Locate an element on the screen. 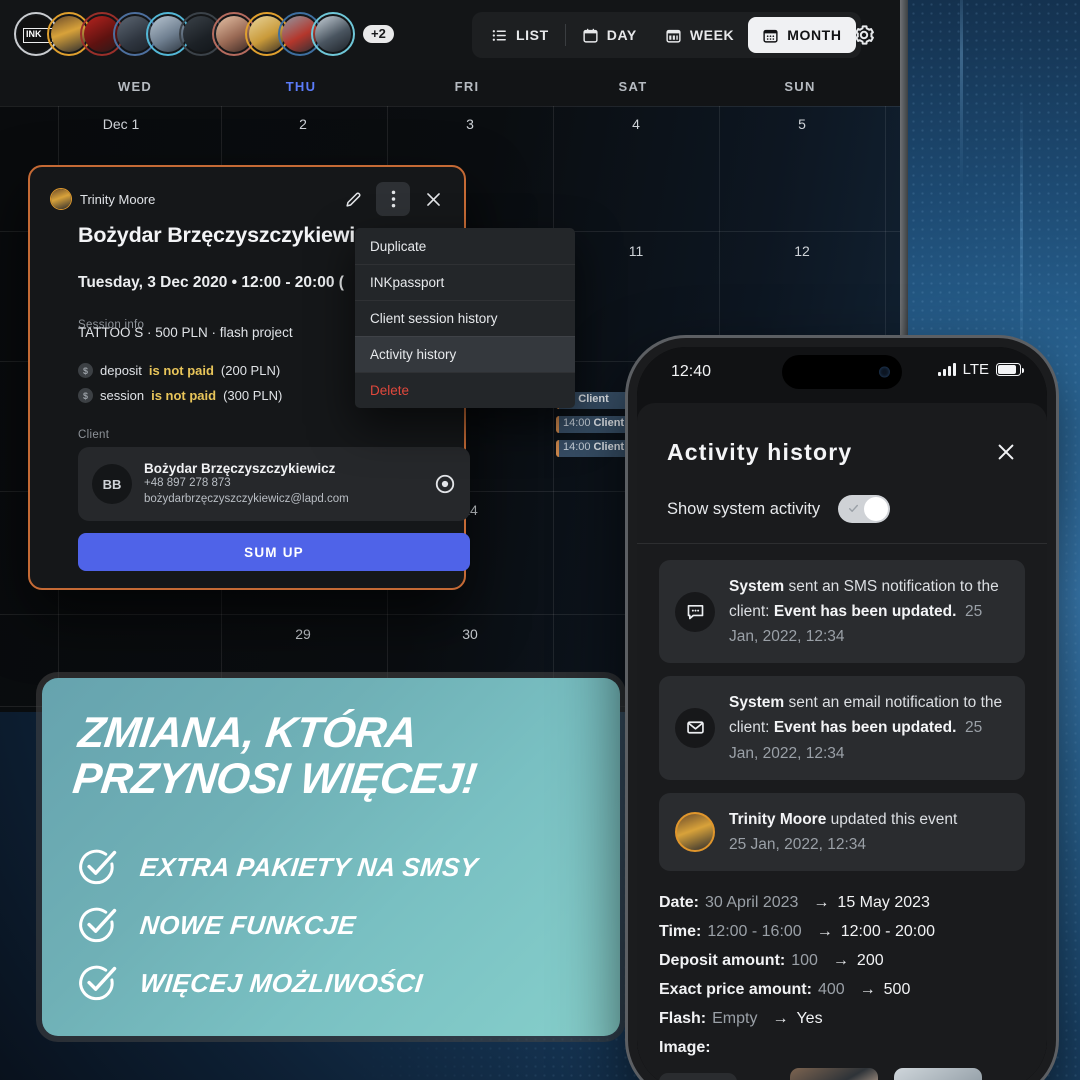 Image resolution: width=1080 pixels, height=1080 pixels. check-icon is located at coordinates (854, 508).